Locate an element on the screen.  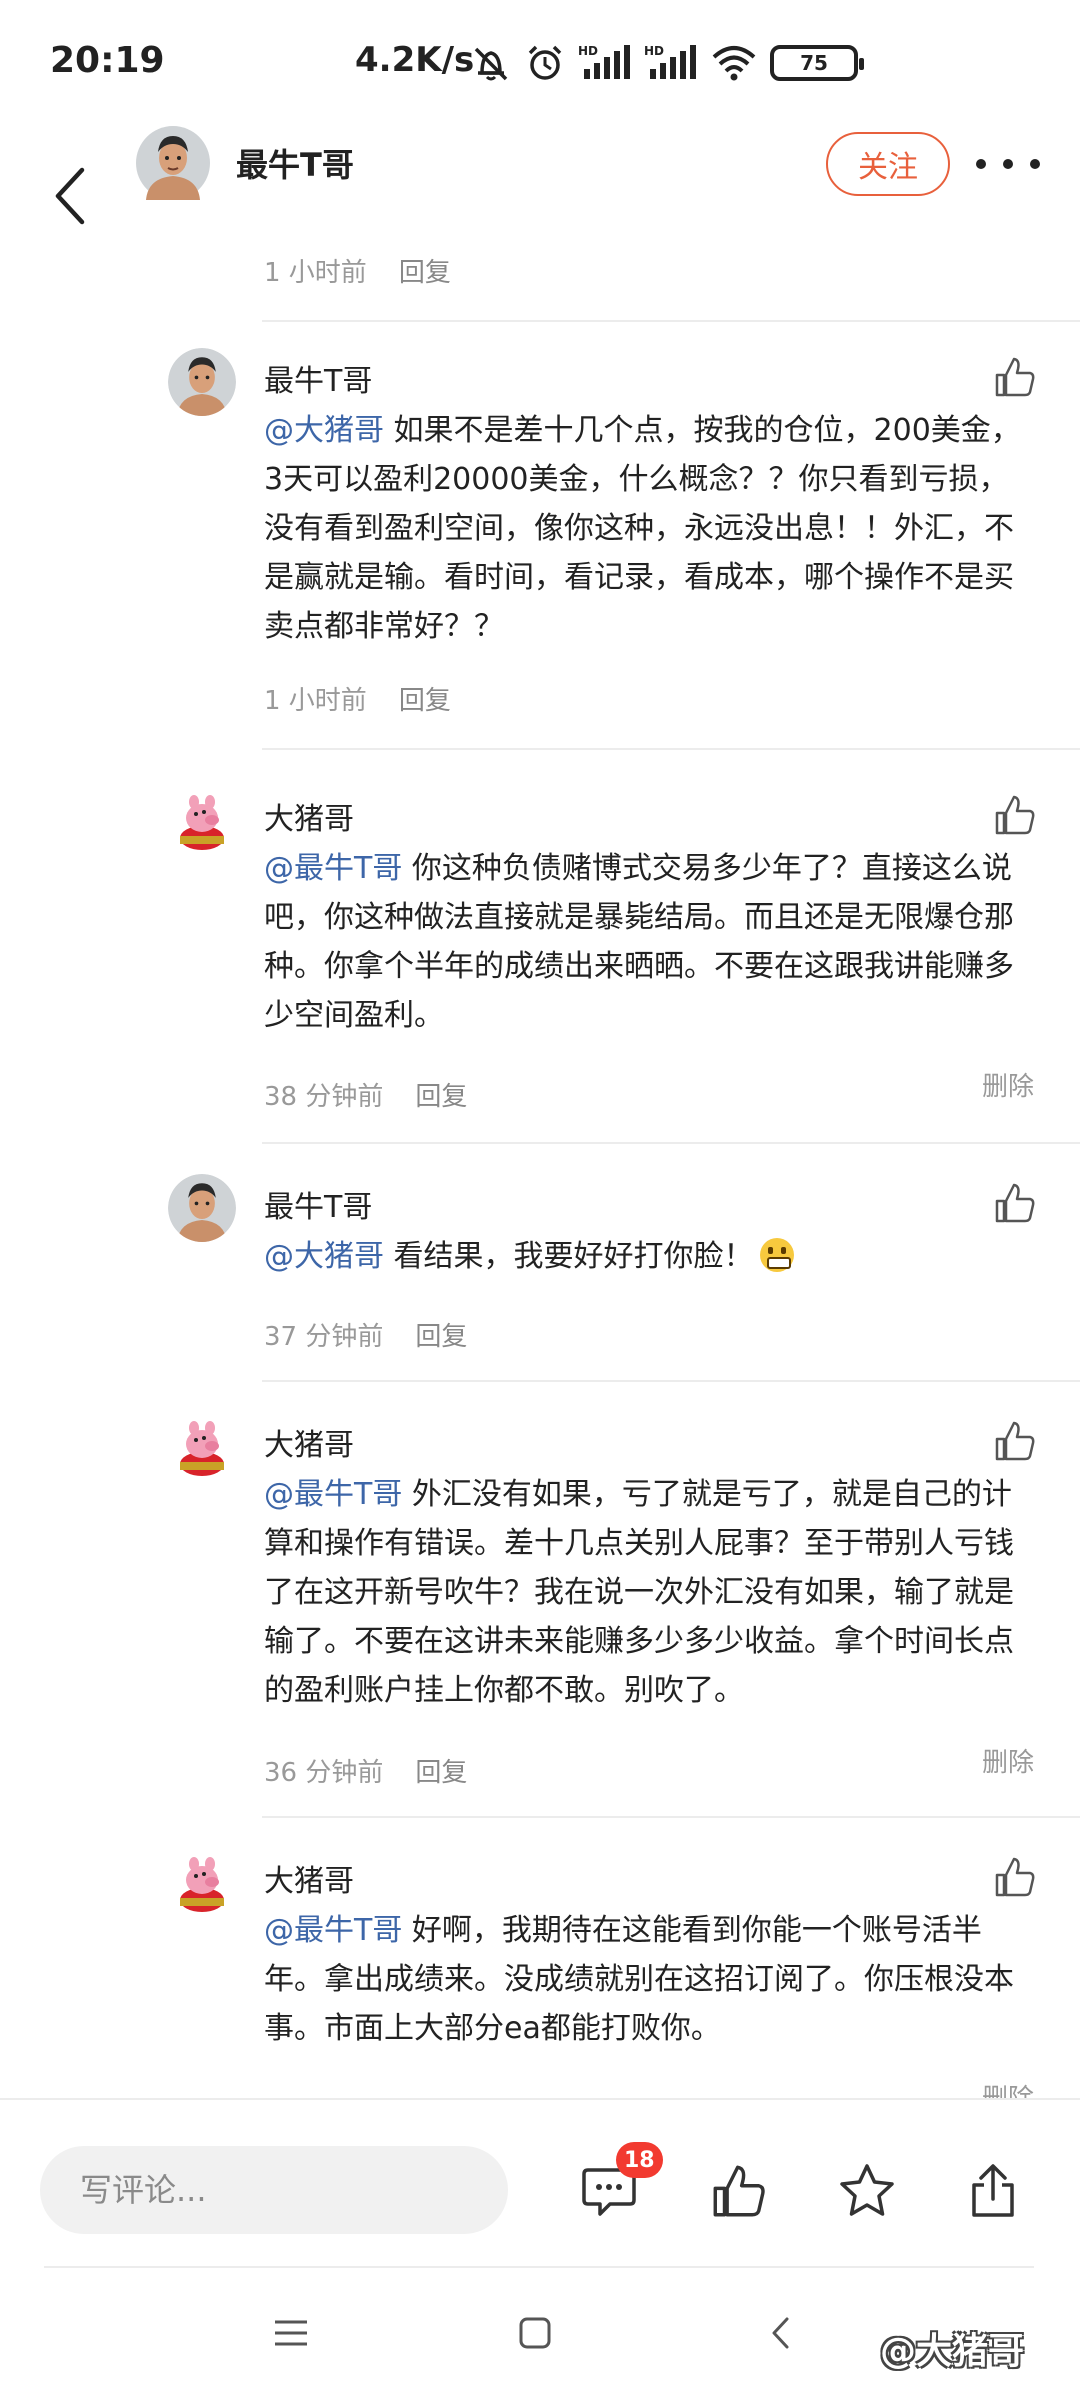
follow-button: 关注 is located at coordinates (888, 164).